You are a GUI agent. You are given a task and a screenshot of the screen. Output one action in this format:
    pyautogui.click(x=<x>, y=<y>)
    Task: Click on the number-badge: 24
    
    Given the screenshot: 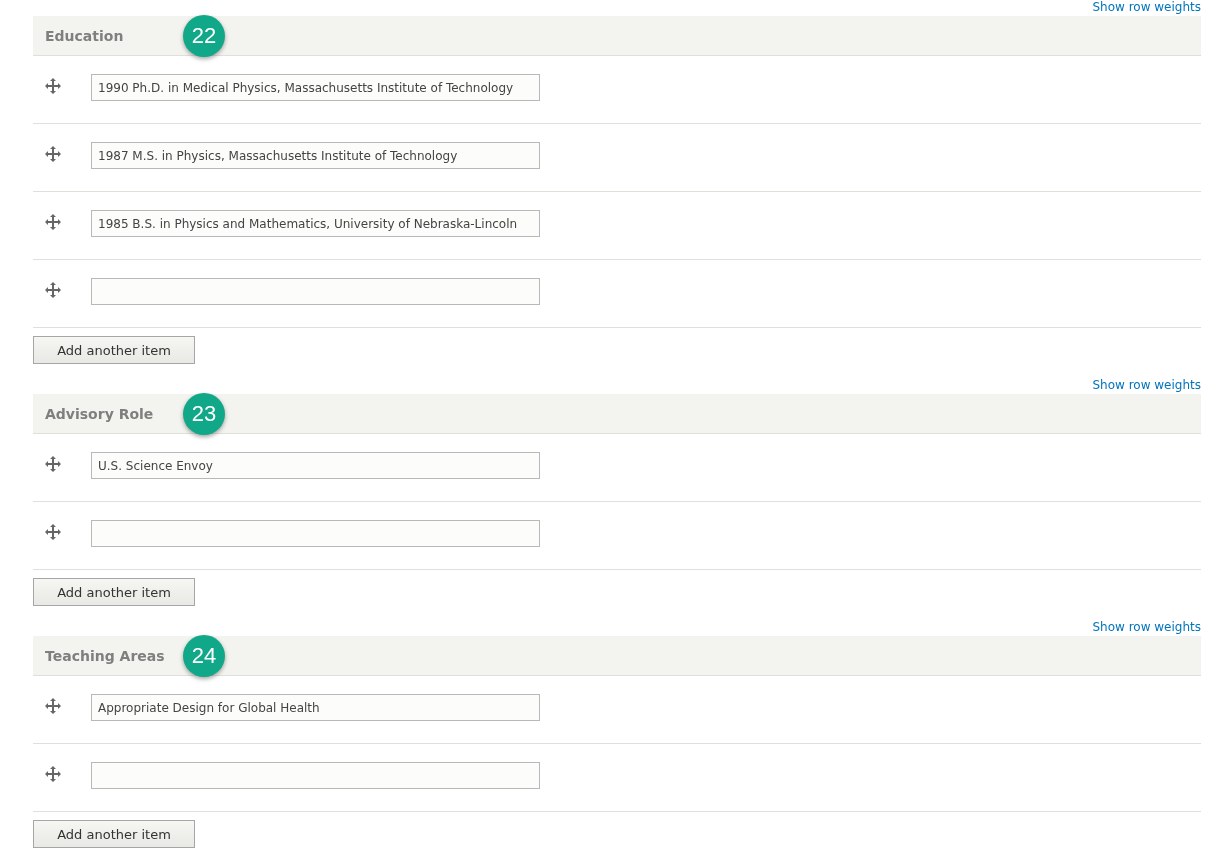 What is the action you would take?
    pyautogui.click(x=204, y=656)
    